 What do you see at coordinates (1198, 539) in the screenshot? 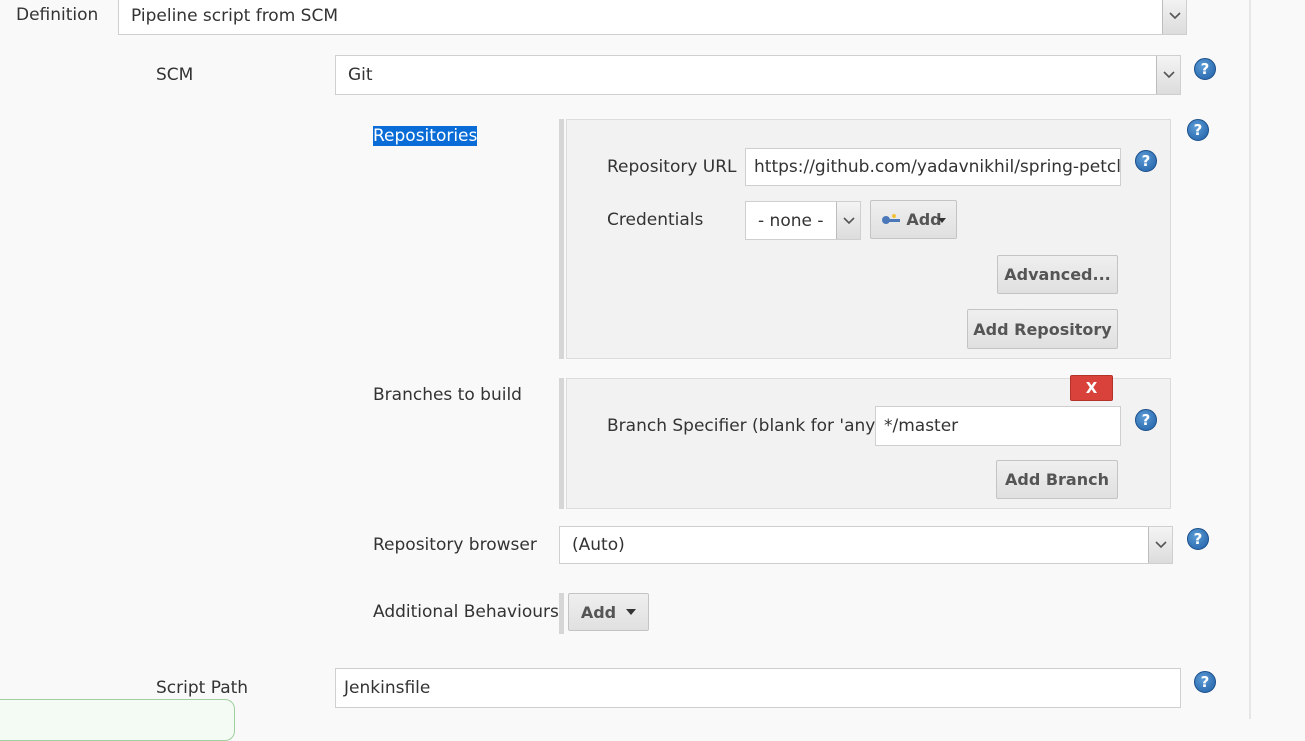
I see `repository-browser-help-icon: ?` at bounding box center [1198, 539].